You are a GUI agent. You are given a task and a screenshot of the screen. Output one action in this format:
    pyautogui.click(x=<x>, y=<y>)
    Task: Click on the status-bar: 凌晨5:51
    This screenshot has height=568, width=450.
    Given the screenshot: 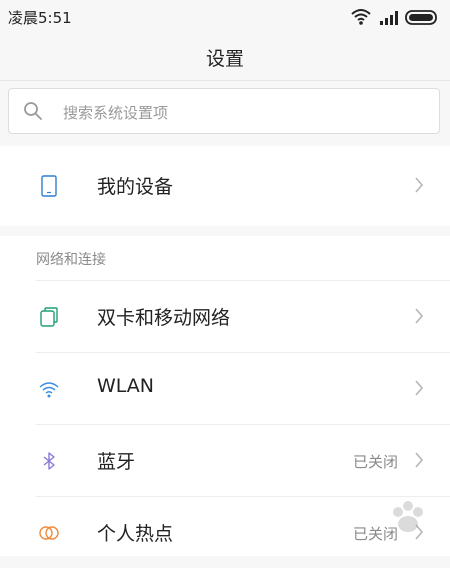 What is the action you would take?
    pyautogui.click(x=225, y=17)
    